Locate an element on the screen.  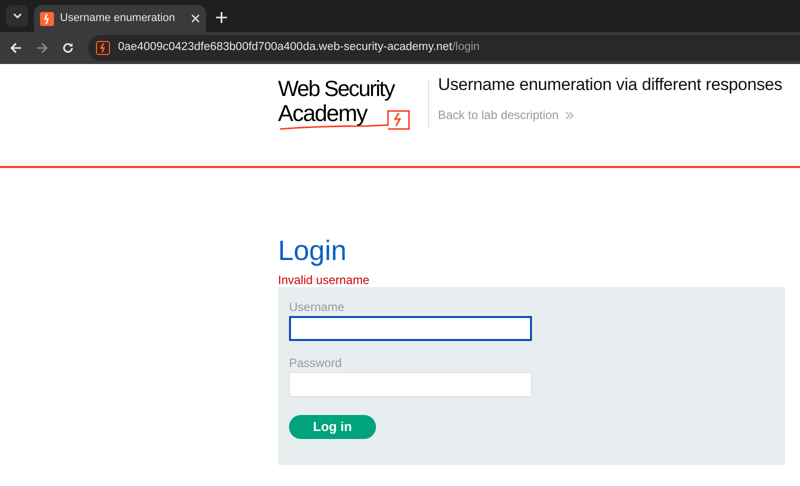
tab-title: Username enumeration is located at coordinates (118, 18).